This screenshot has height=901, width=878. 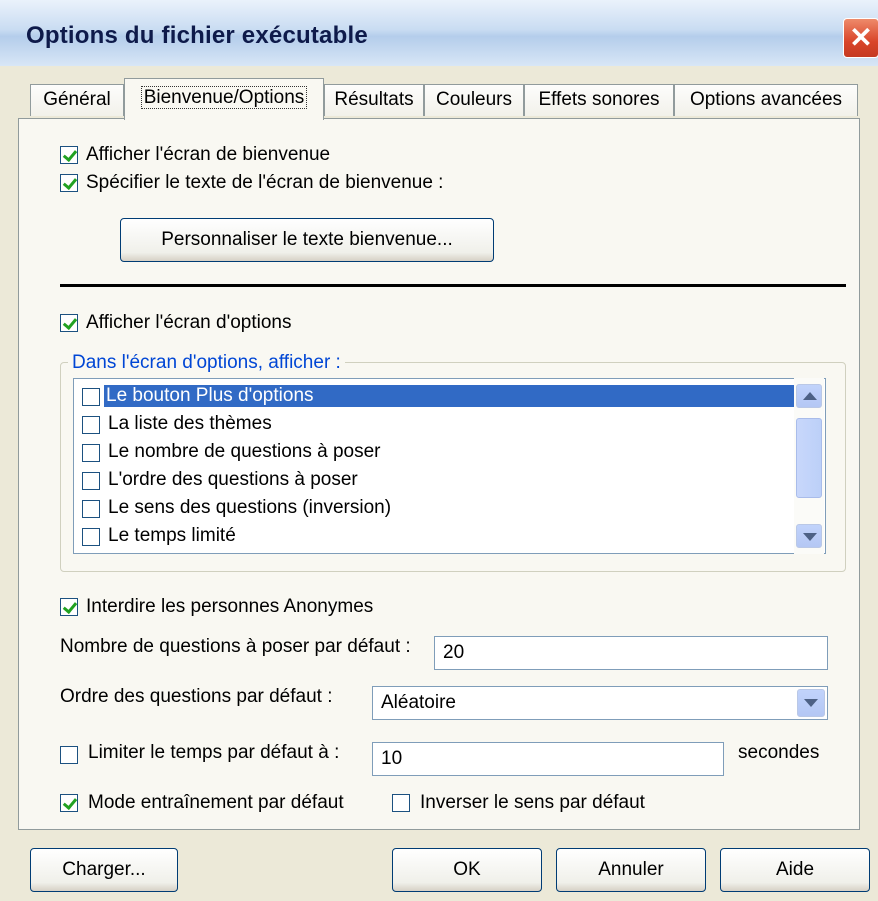 I want to click on scroll-down-button, so click(x=809, y=536).